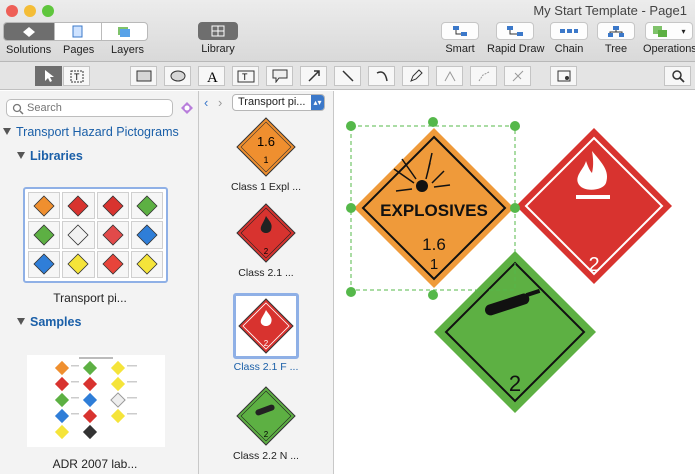 This screenshot has width=695, height=474. What do you see at coordinates (95, 398) in the screenshot?
I see `sample-document-preview` at bounding box center [95, 398].